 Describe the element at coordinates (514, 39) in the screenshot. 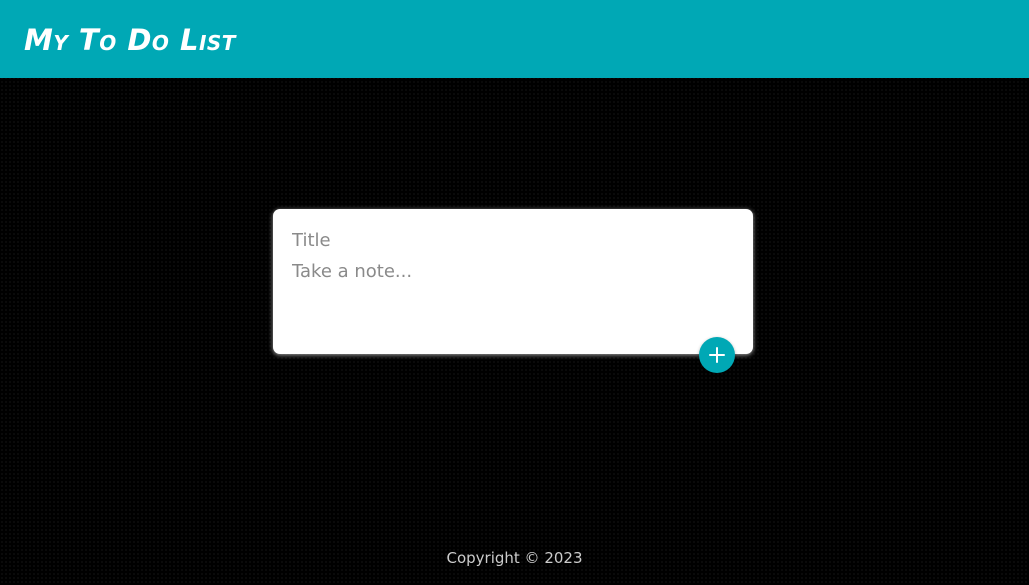

I see `app-header: My To Do List` at that location.